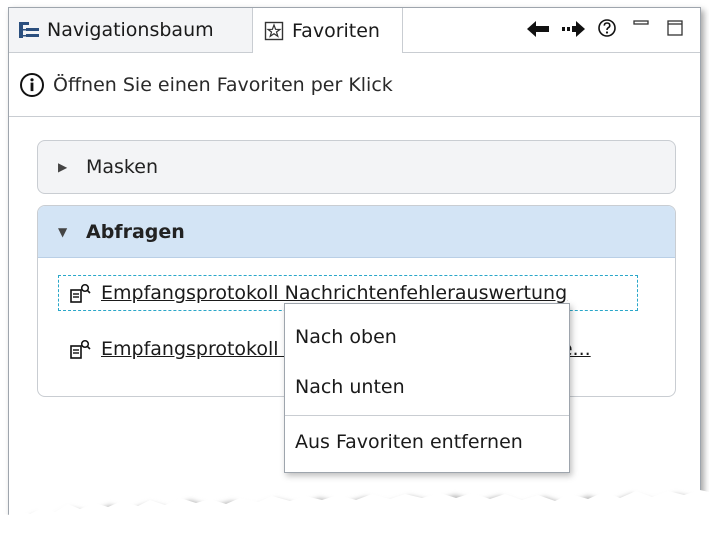  Describe the element at coordinates (274, 31) in the screenshot. I see `star-icon` at that location.